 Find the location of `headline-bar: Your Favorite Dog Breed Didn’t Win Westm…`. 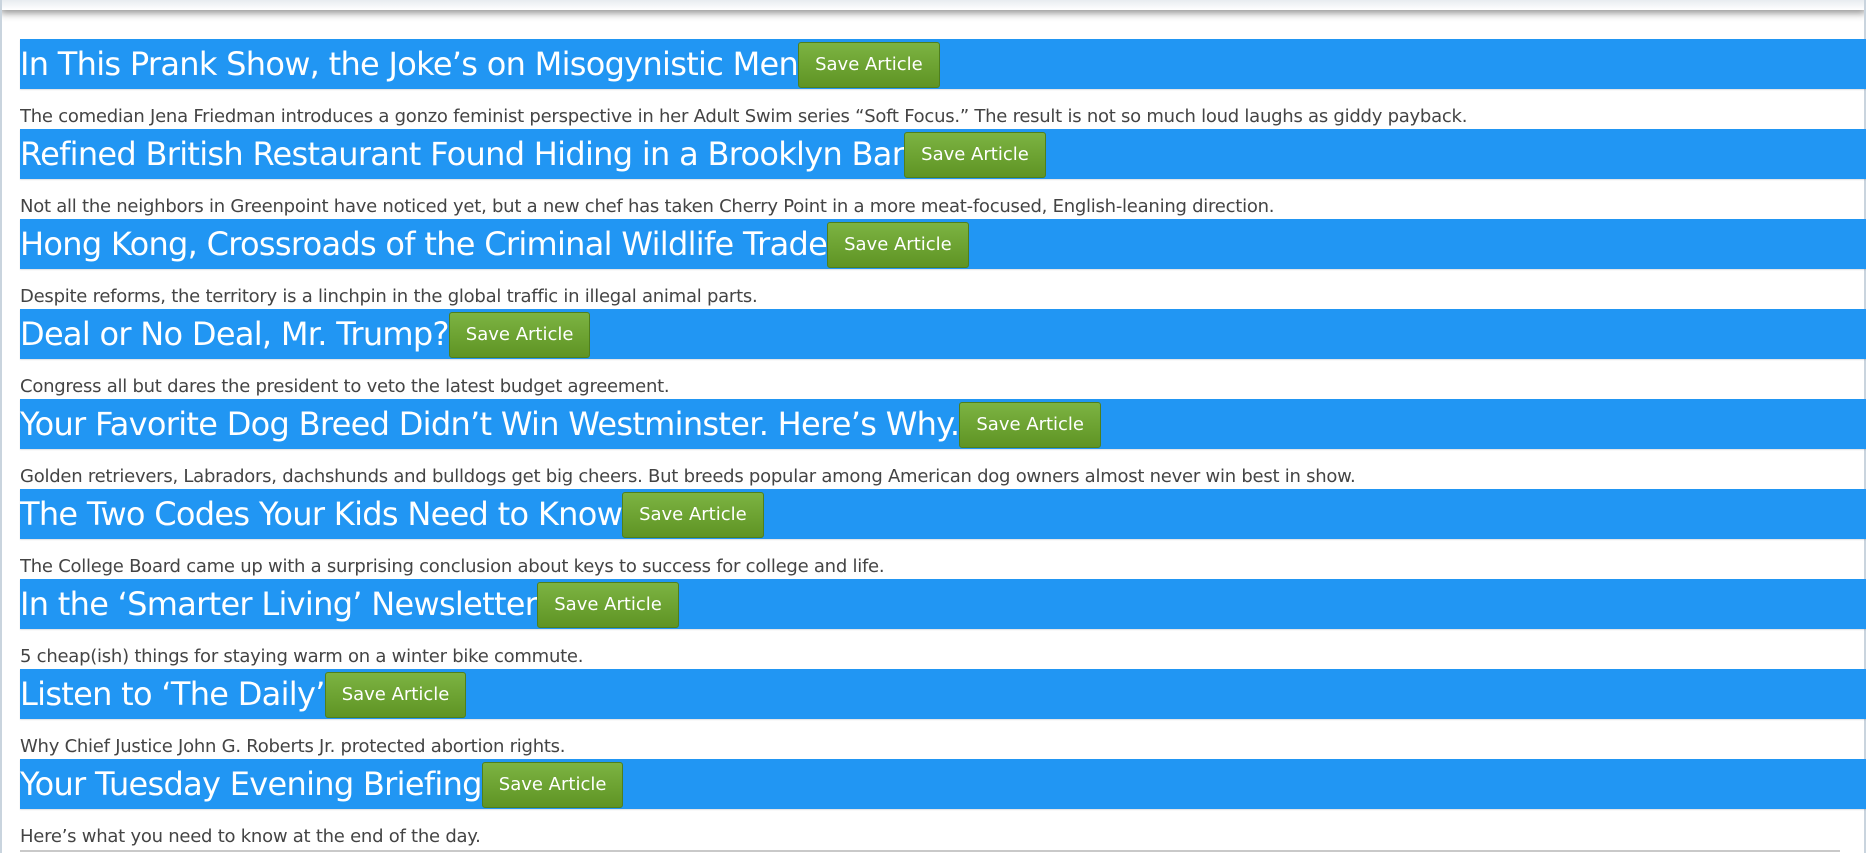

headline-bar: Your Favorite Dog Breed Didn’t Win Westm… is located at coordinates (943, 424).